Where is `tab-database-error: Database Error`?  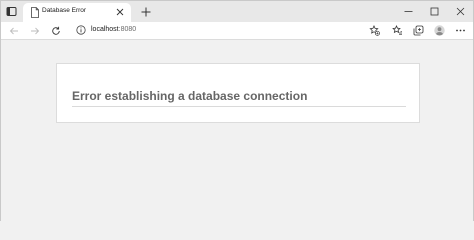
tab-database-error: Database Error is located at coordinates (77, 12).